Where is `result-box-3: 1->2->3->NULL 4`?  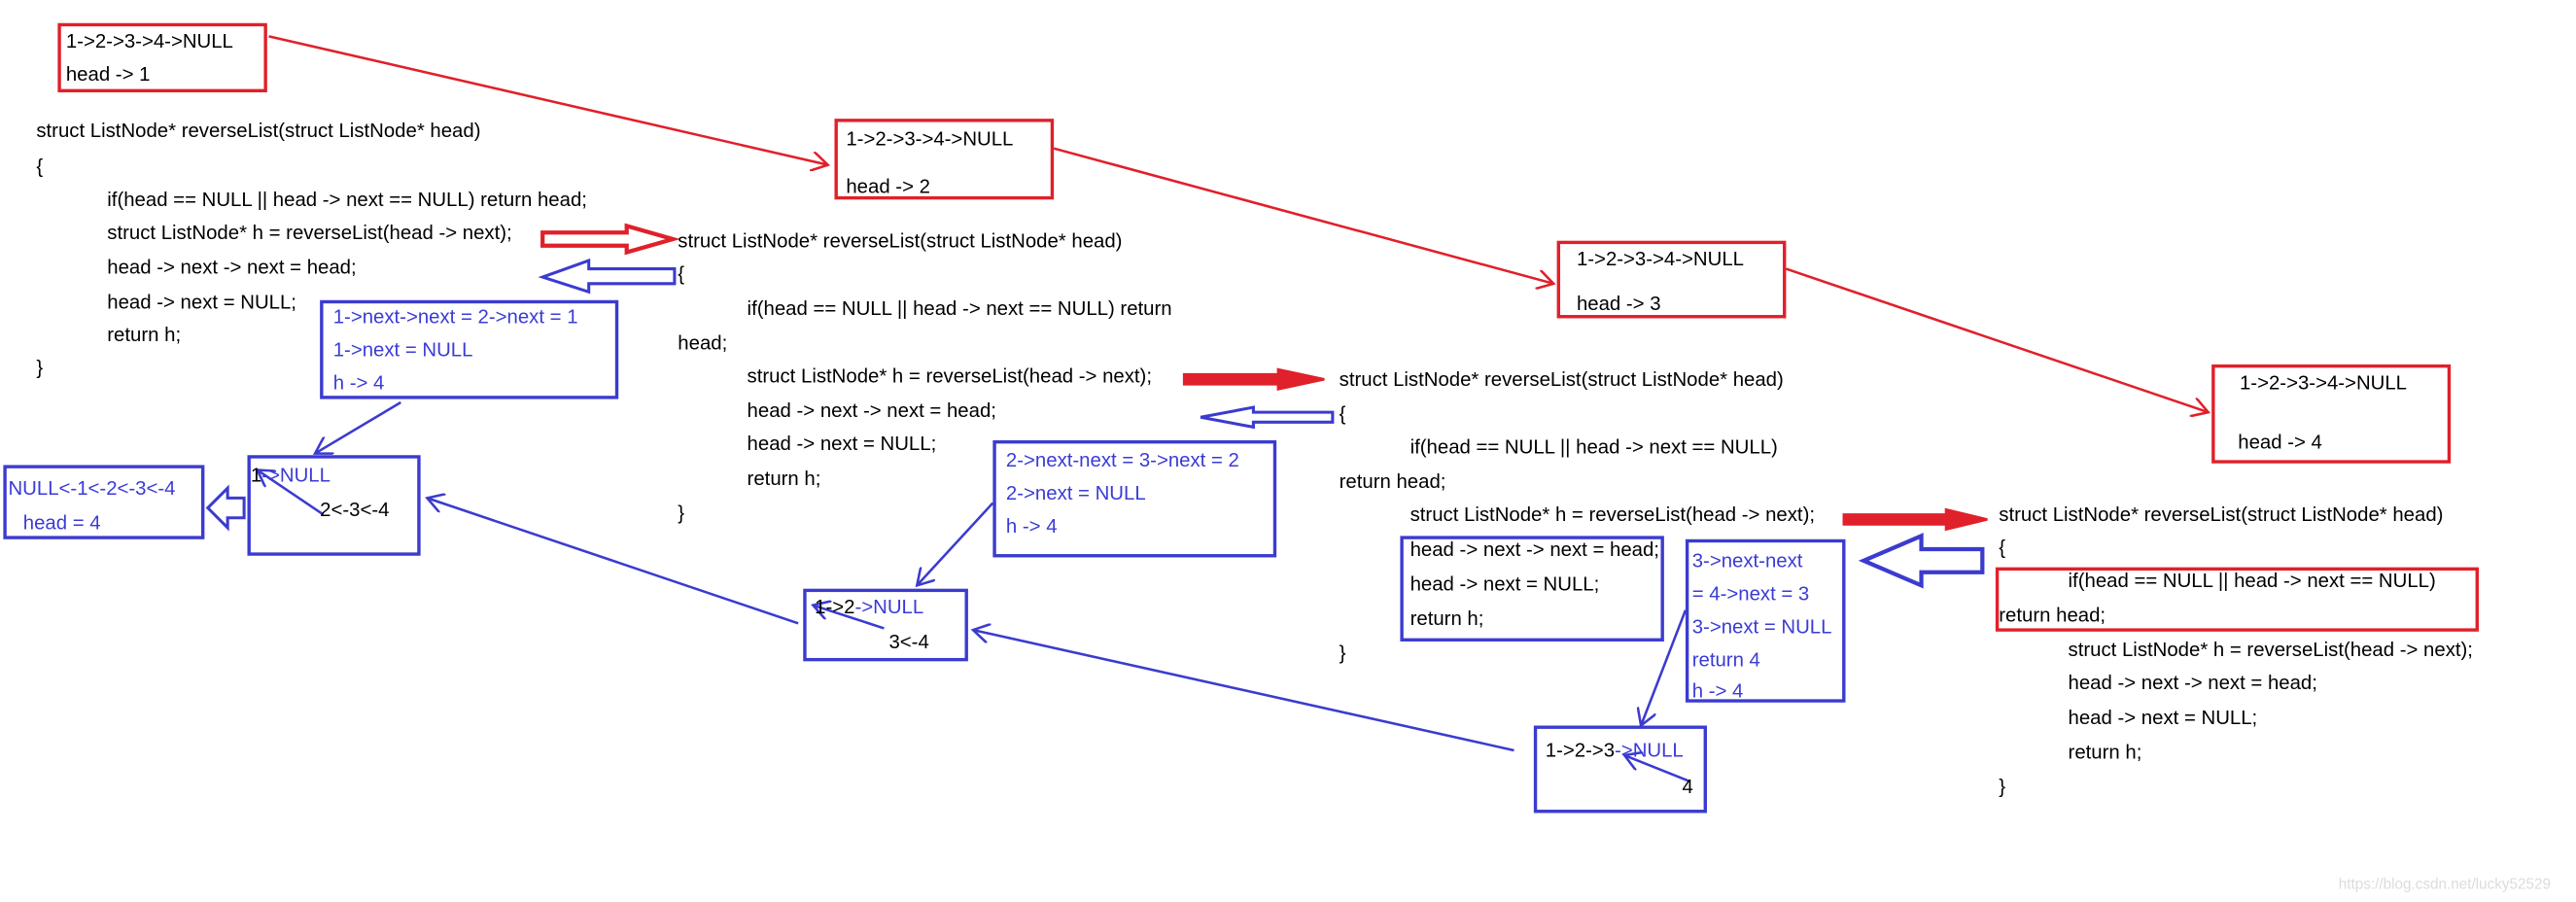 result-box-3: 1->2->3->NULL 4 is located at coordinates (1620, 769).